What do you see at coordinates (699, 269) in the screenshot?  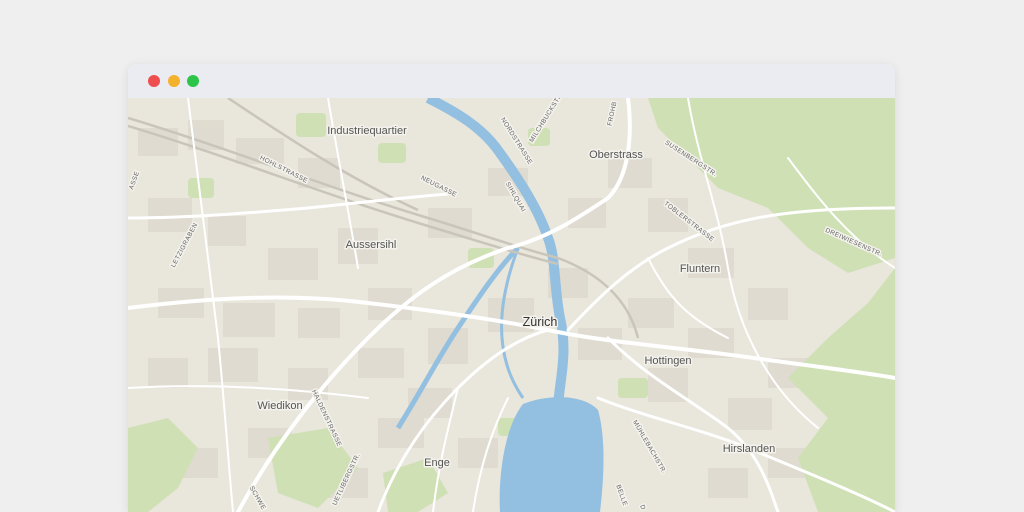 I see `label-fluntern: Fluntern` at bounding box center [699, 269].